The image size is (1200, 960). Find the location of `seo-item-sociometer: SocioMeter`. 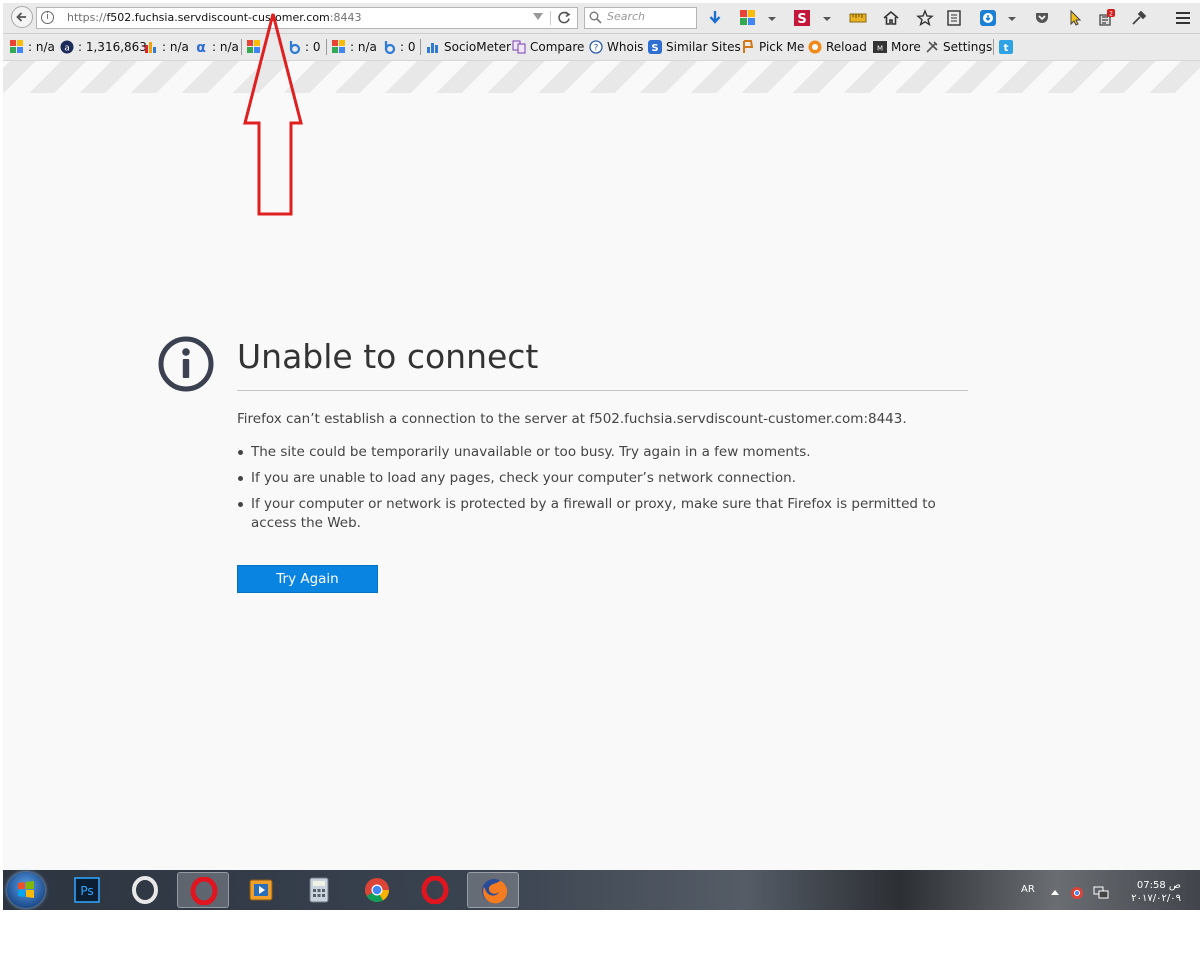

seo-item-sociometer: SocioMeter is located at coordinates (468, 47).